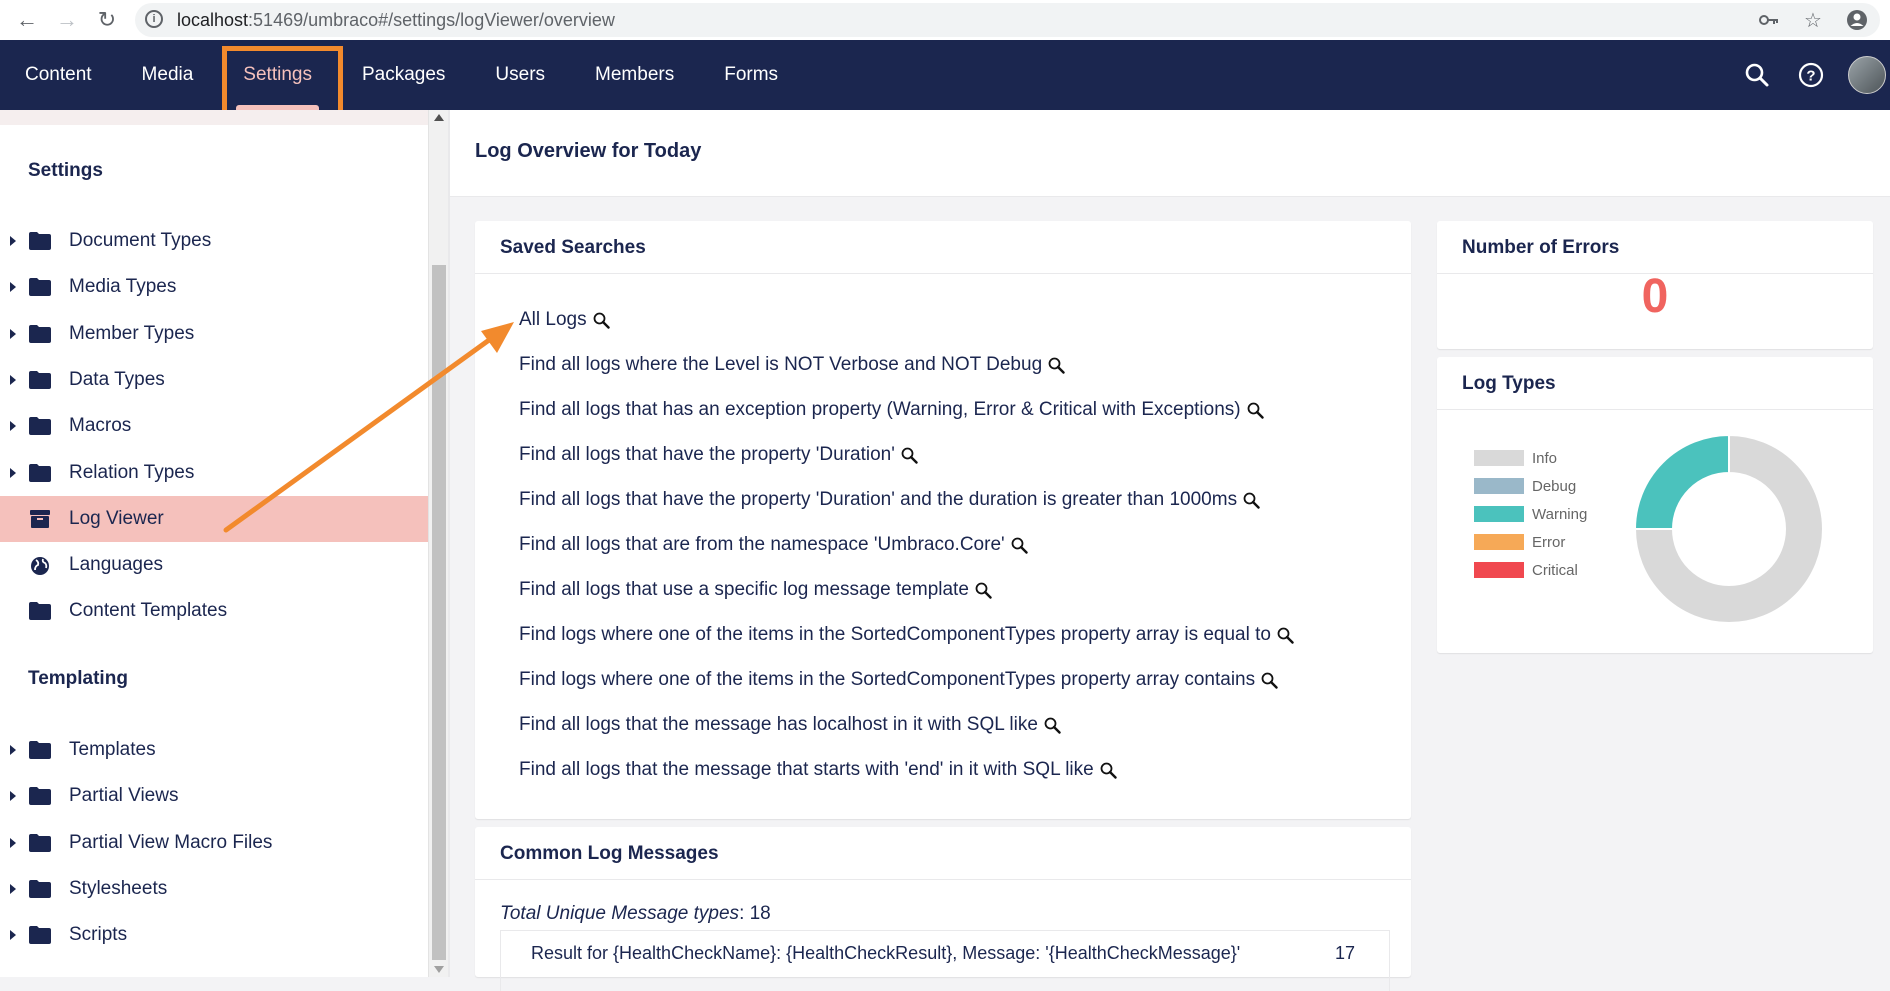 This screenshot has width=1890, height=991. Describe the element at coordinates (214, 889) in the screenshot. I see `sidebar-item-stylesheets: Stylesheets` at that location.